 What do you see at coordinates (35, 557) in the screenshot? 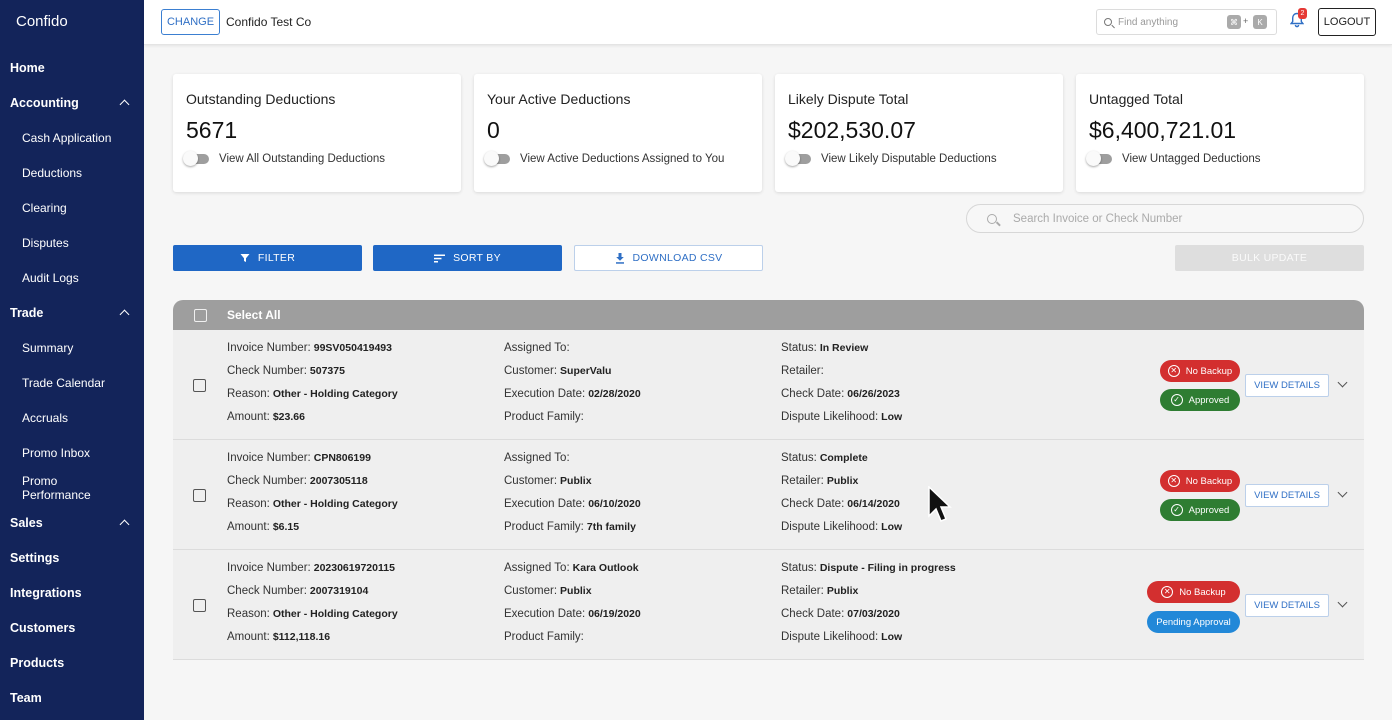
I see `sidebar-item-label: Settings` at bounding box center [35, 557].